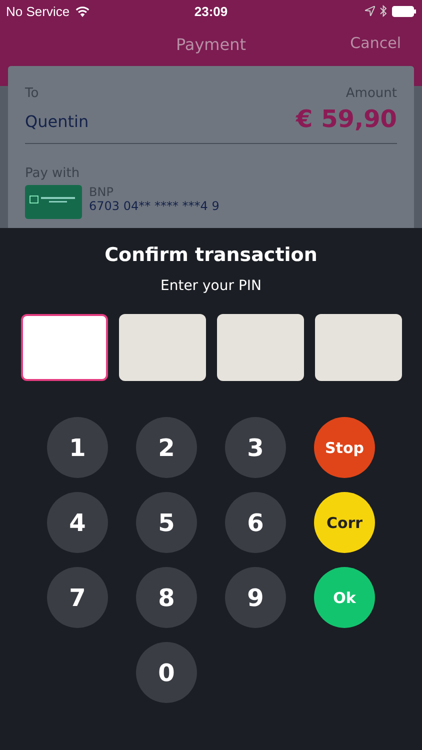 The image size is (422, 750). I want to click on digit-key: 2, so click(166, 447).